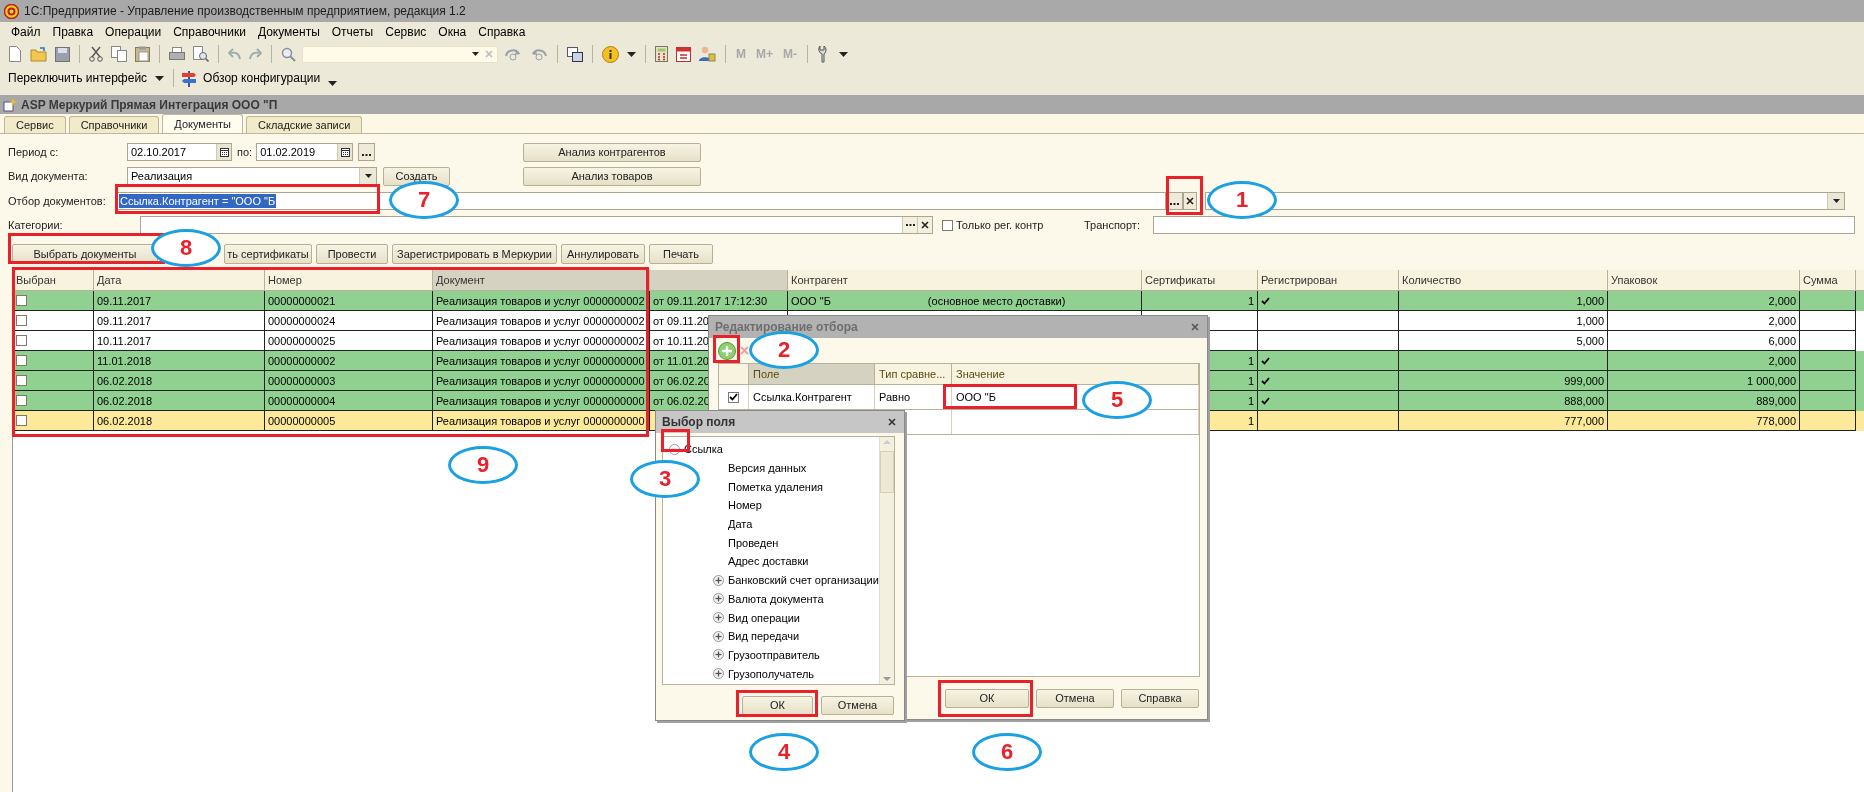 Image resolution: width=1864 pixels, height=792 pixels. Describe the element at coordinates (302, 300) in the screenshot. I see `table-cell: 00000000021` at that location.